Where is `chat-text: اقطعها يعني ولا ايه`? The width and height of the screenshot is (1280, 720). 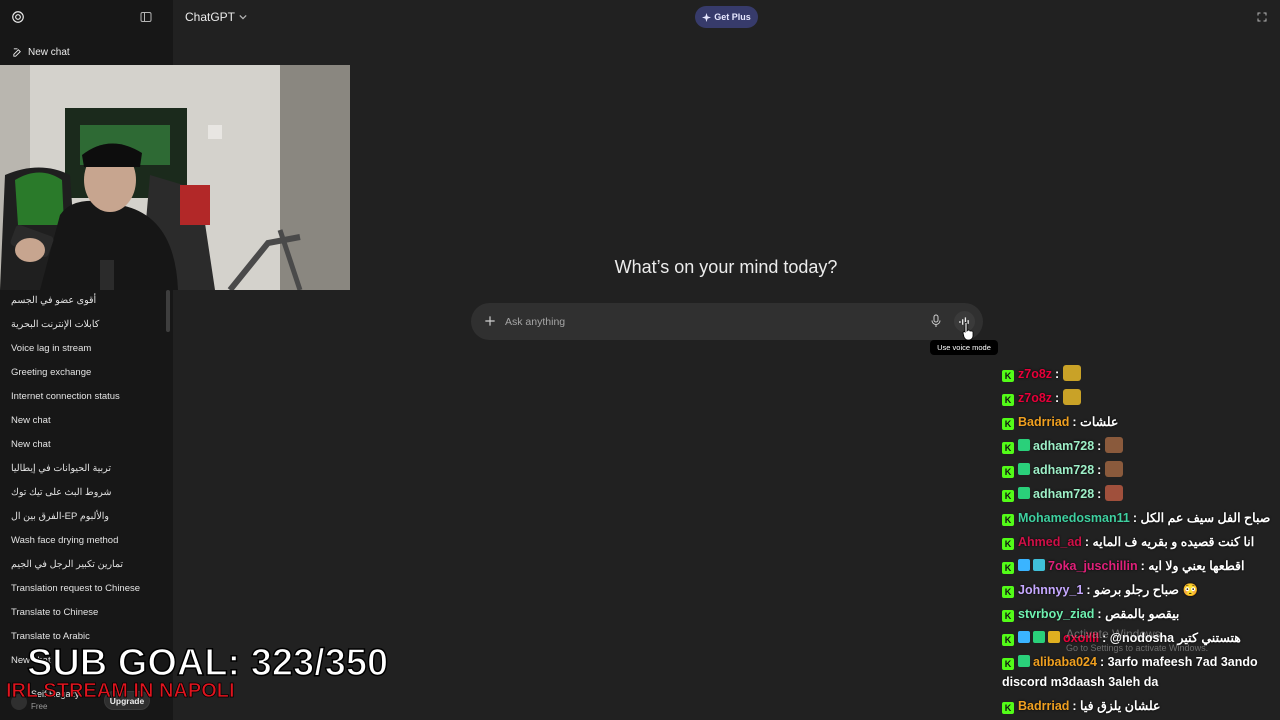
chat-text: اقطعها يعني ولا ايه is located at coordinates (1196, 566).